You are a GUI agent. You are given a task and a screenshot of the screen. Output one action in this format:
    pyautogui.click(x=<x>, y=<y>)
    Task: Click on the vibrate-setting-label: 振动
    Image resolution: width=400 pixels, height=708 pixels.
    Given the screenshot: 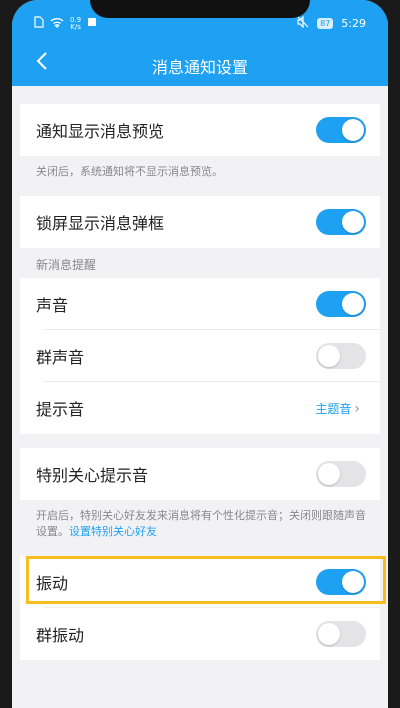 What is the action you would take?
    pyautogui.click(x=52, y=583)
    